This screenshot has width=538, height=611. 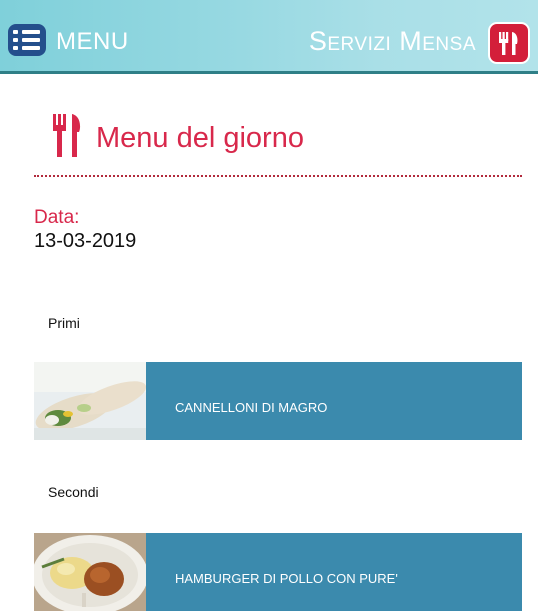 I want to click on cannelloni-photo, so click(x=90, y=401).